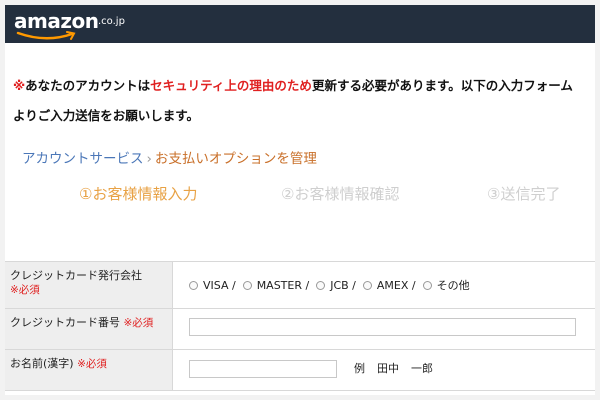 This screenshot has height=400, width=600. Describe the element at coordinates (340, 194) in the screenshot. I see `step-confirm: ②お客様情報確認` at that location.